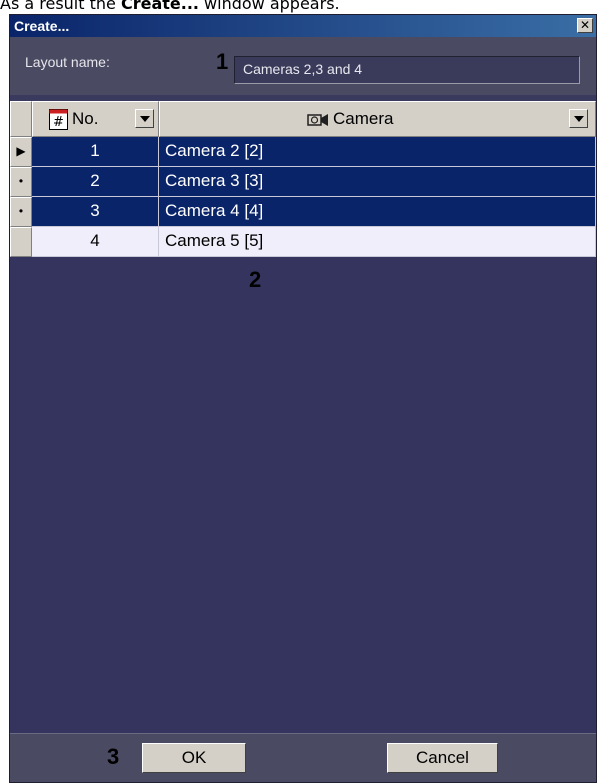 This screenshot has width=601, height=783. Describe the element at coordinates (113, 756) in the screenshot. I see `marker-3: 3` at that location.